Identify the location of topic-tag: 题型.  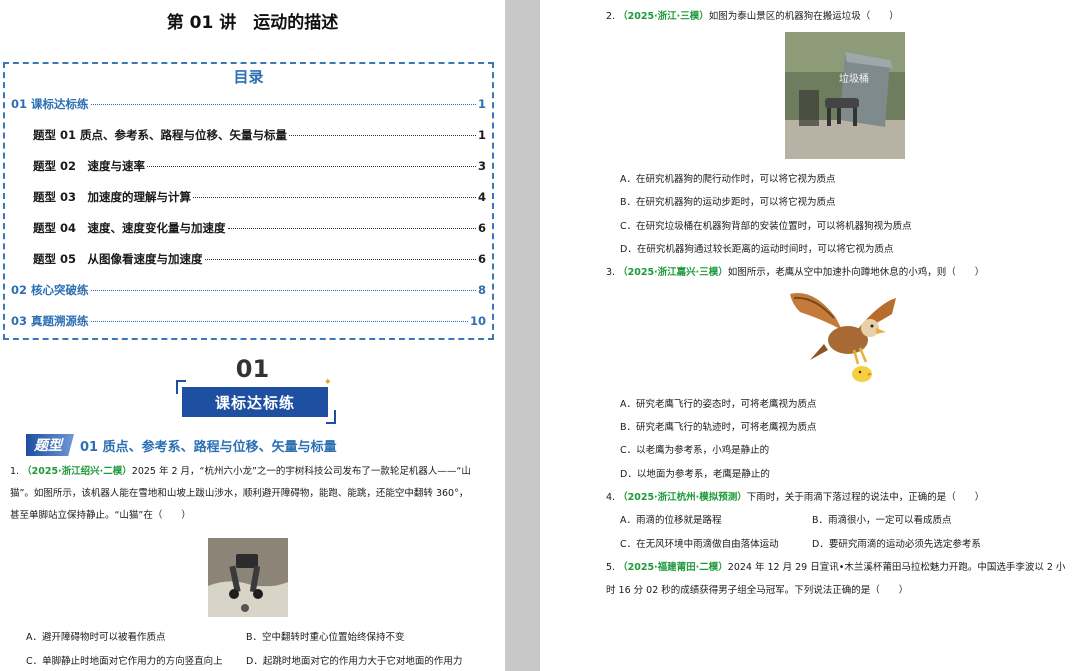
(50, 445).